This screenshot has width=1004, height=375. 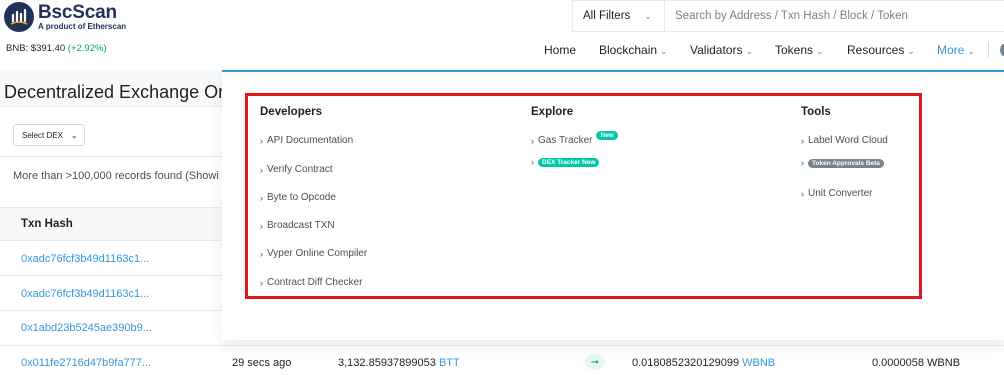 I want to click on nav-resources: Resources ⌄, so click(x=881, y=50).